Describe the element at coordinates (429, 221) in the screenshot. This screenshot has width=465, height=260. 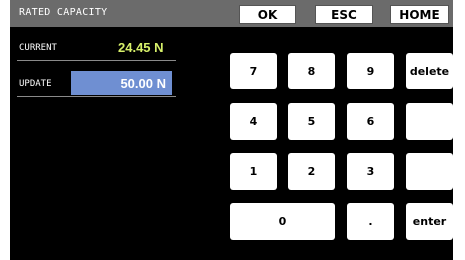
I see `enter-key: enter` at that location.